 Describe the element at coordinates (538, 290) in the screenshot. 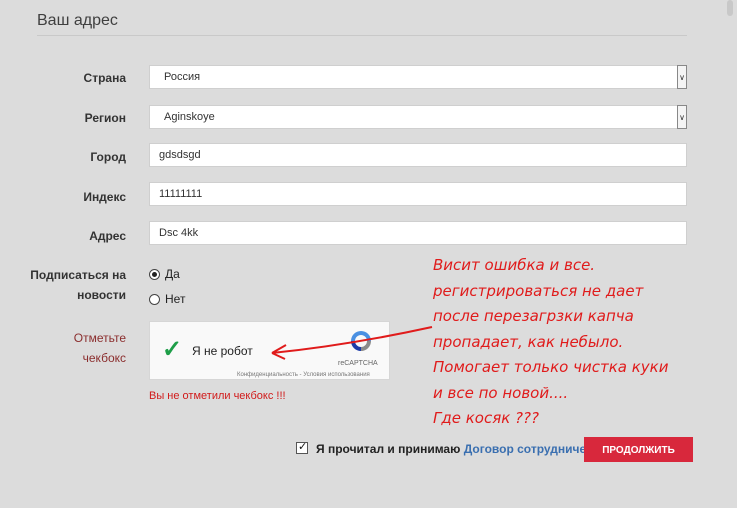

I see `annotation-line: регистрироваться не дает` at that location.